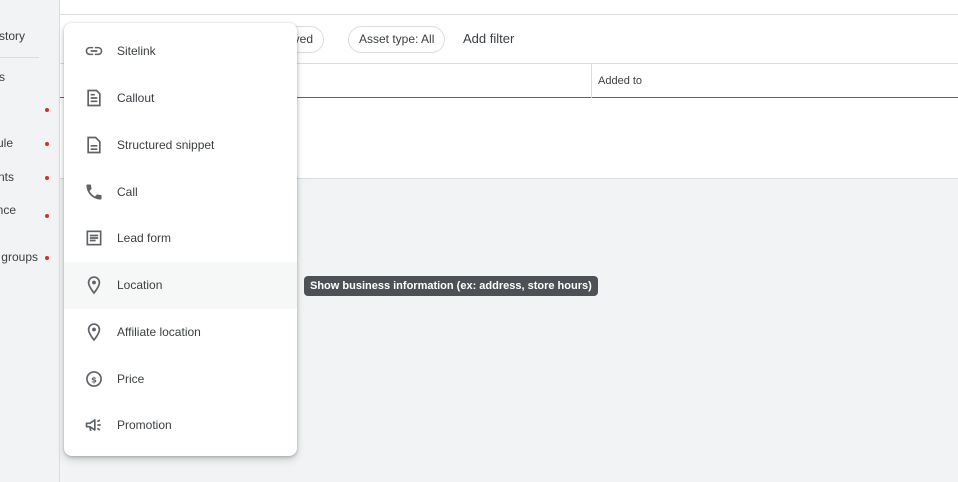 The image size is (958, 482). What do you see at coordinates (136, 51) in the screenshot?
I see `menu-item-label: Sitelink` at bounding box center [136, 51].